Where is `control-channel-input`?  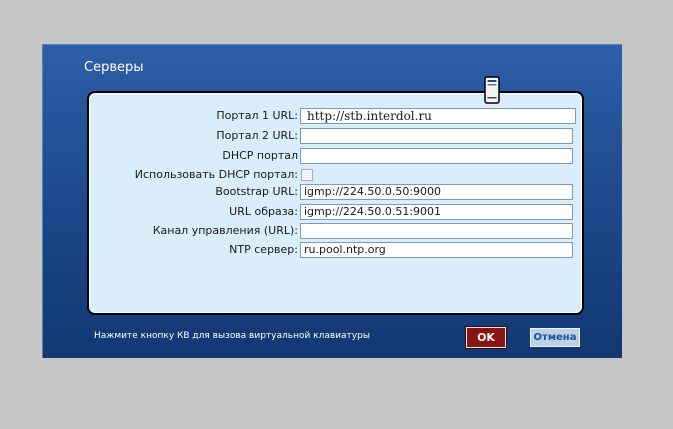
control-channel-input is located at coordinates (436, 231).